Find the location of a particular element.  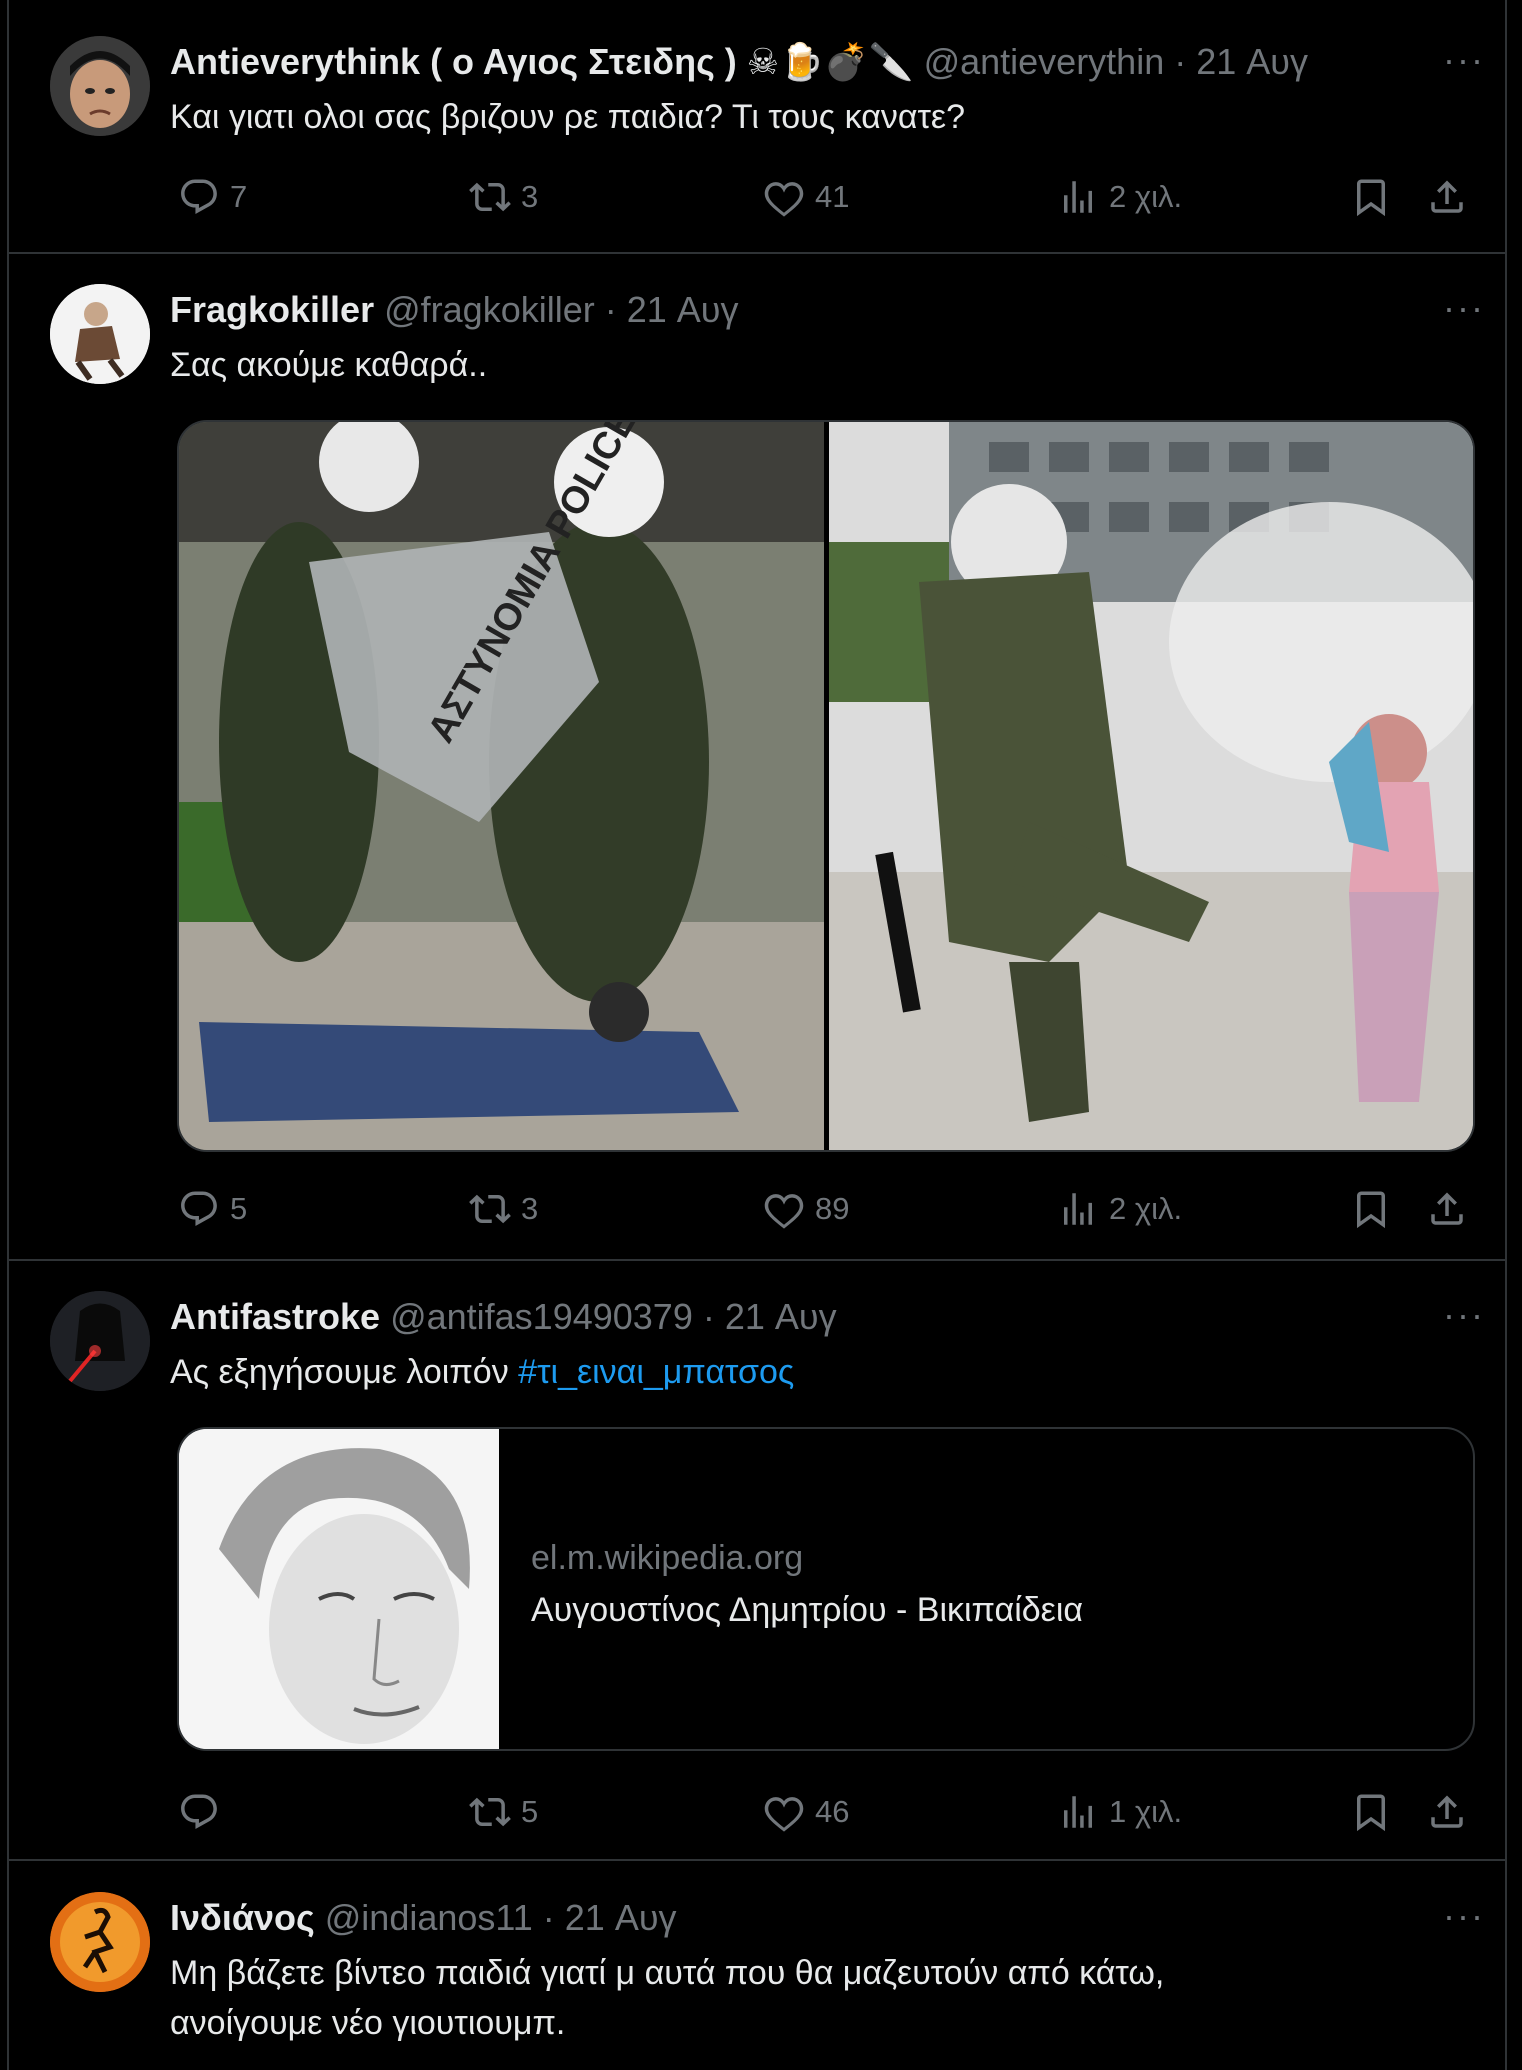

display-name: Antifastroke is located at coordinates (275, 1316).